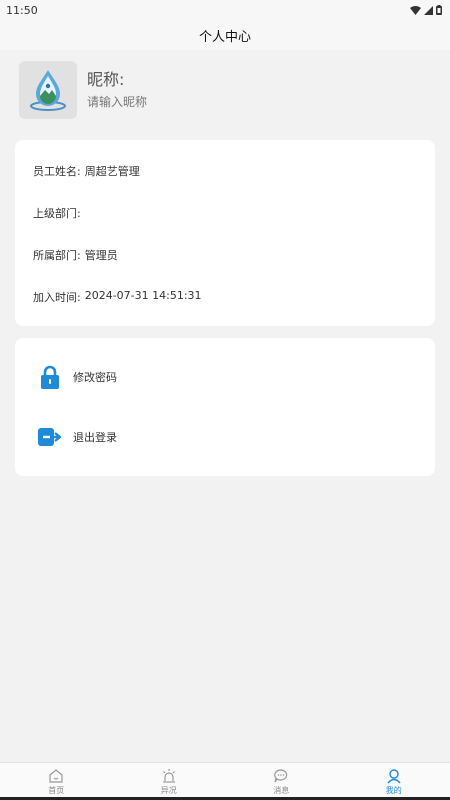  Describe the element at coordinates (117, 90) in the screenshot. I see `profile-text: 昵称: 请输入昵称` at that location.